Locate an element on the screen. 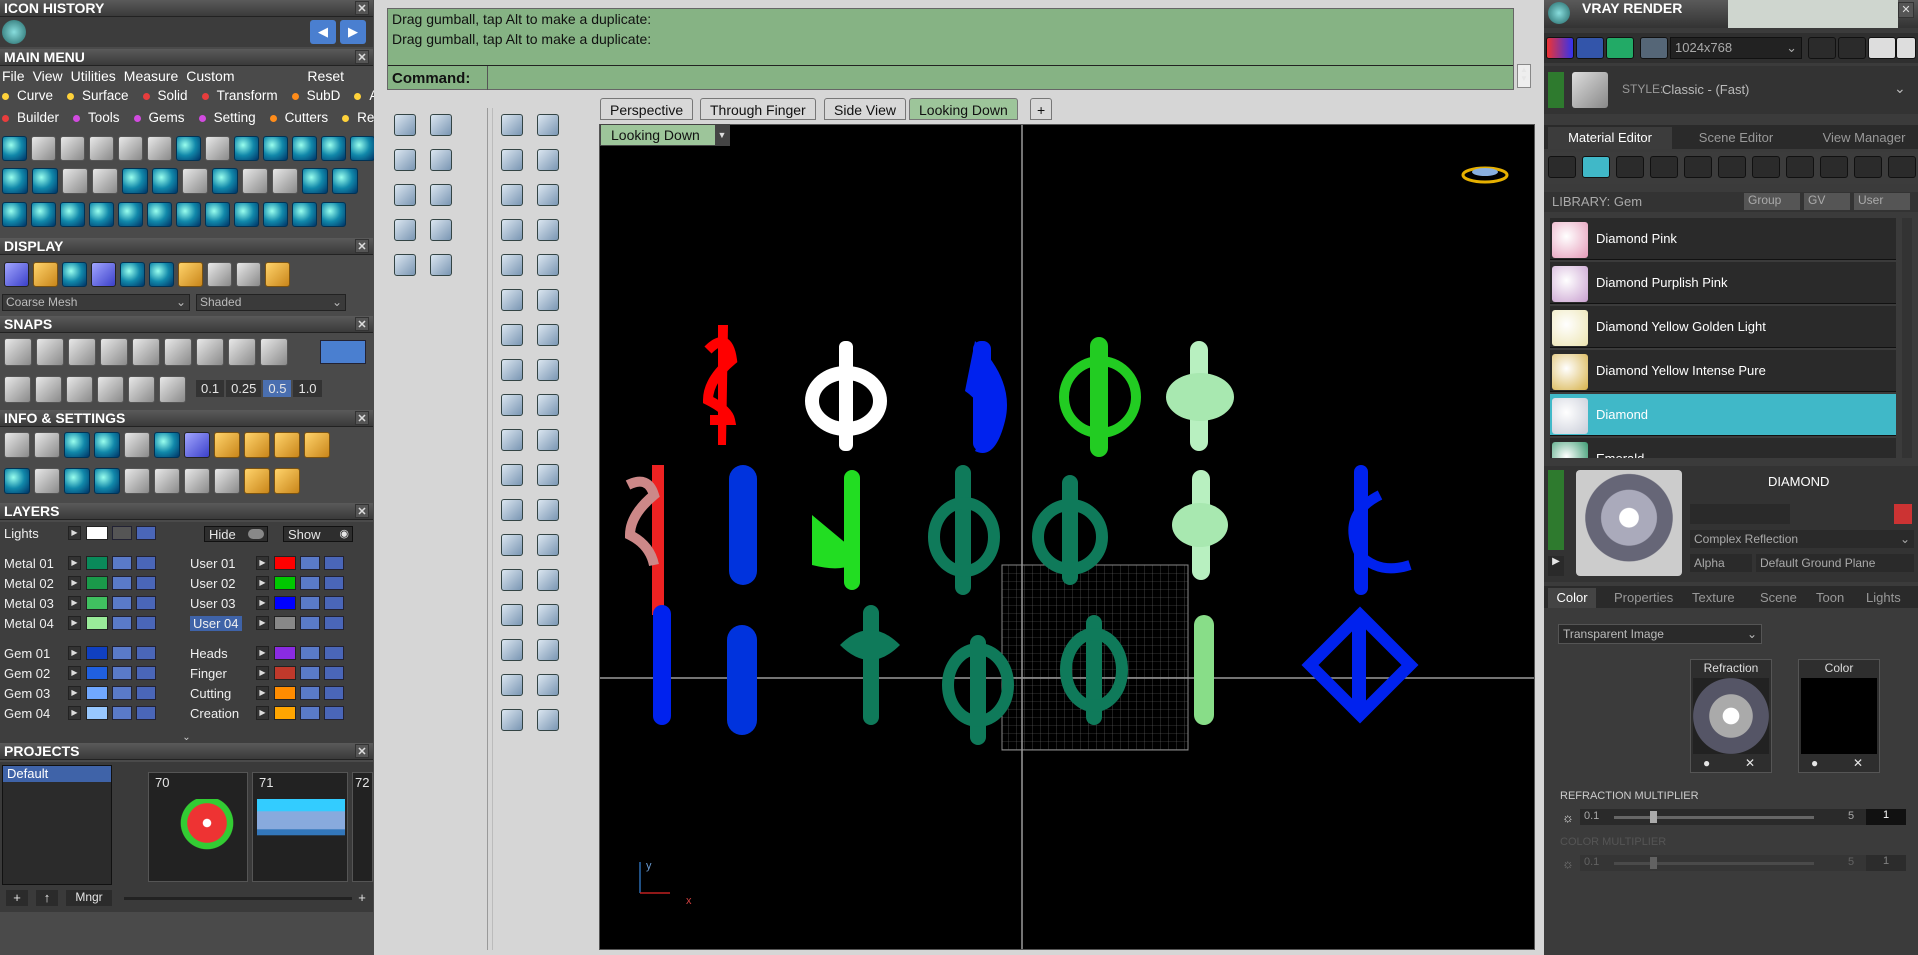 This screenshot has width=1918, height=955. menu-curve: Curve is located at coordinates (31, 95).